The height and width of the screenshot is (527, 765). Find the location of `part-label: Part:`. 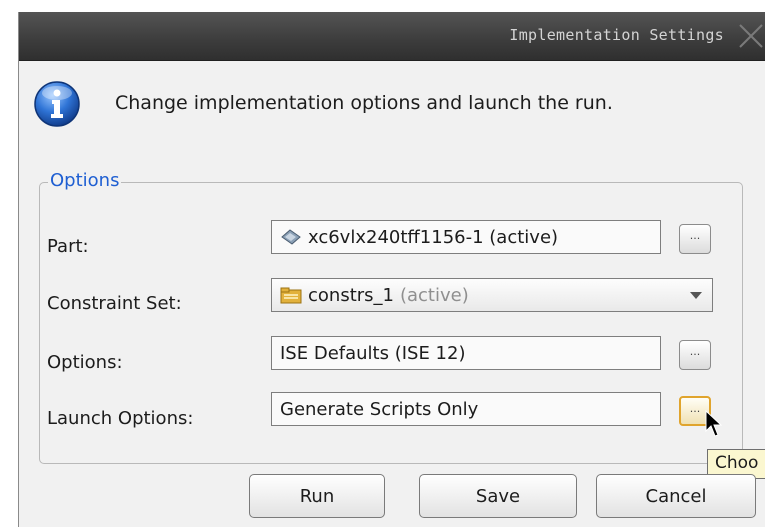

part-label: Part: is located at coordinates (68, 246).